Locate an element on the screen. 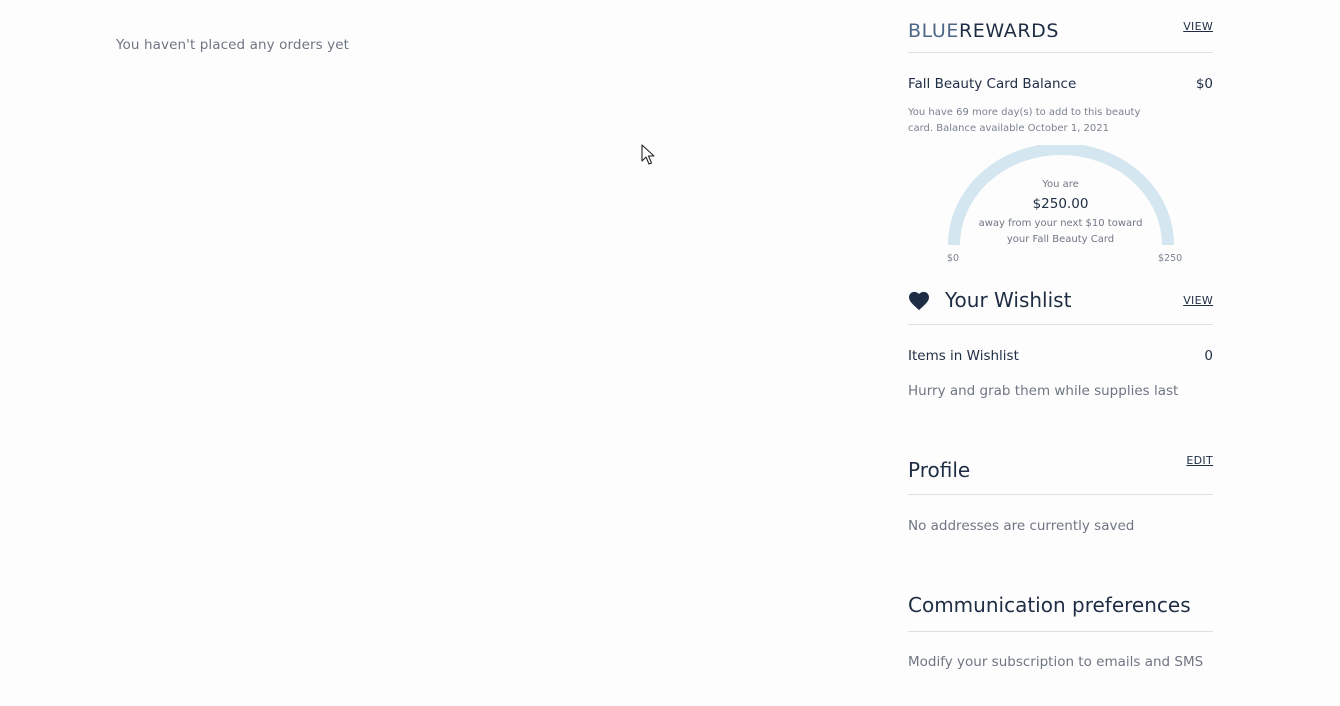 This screenshot has height=706, width=1340. wishlist-view-link: VIEW is located at coordinates (1198, 300).